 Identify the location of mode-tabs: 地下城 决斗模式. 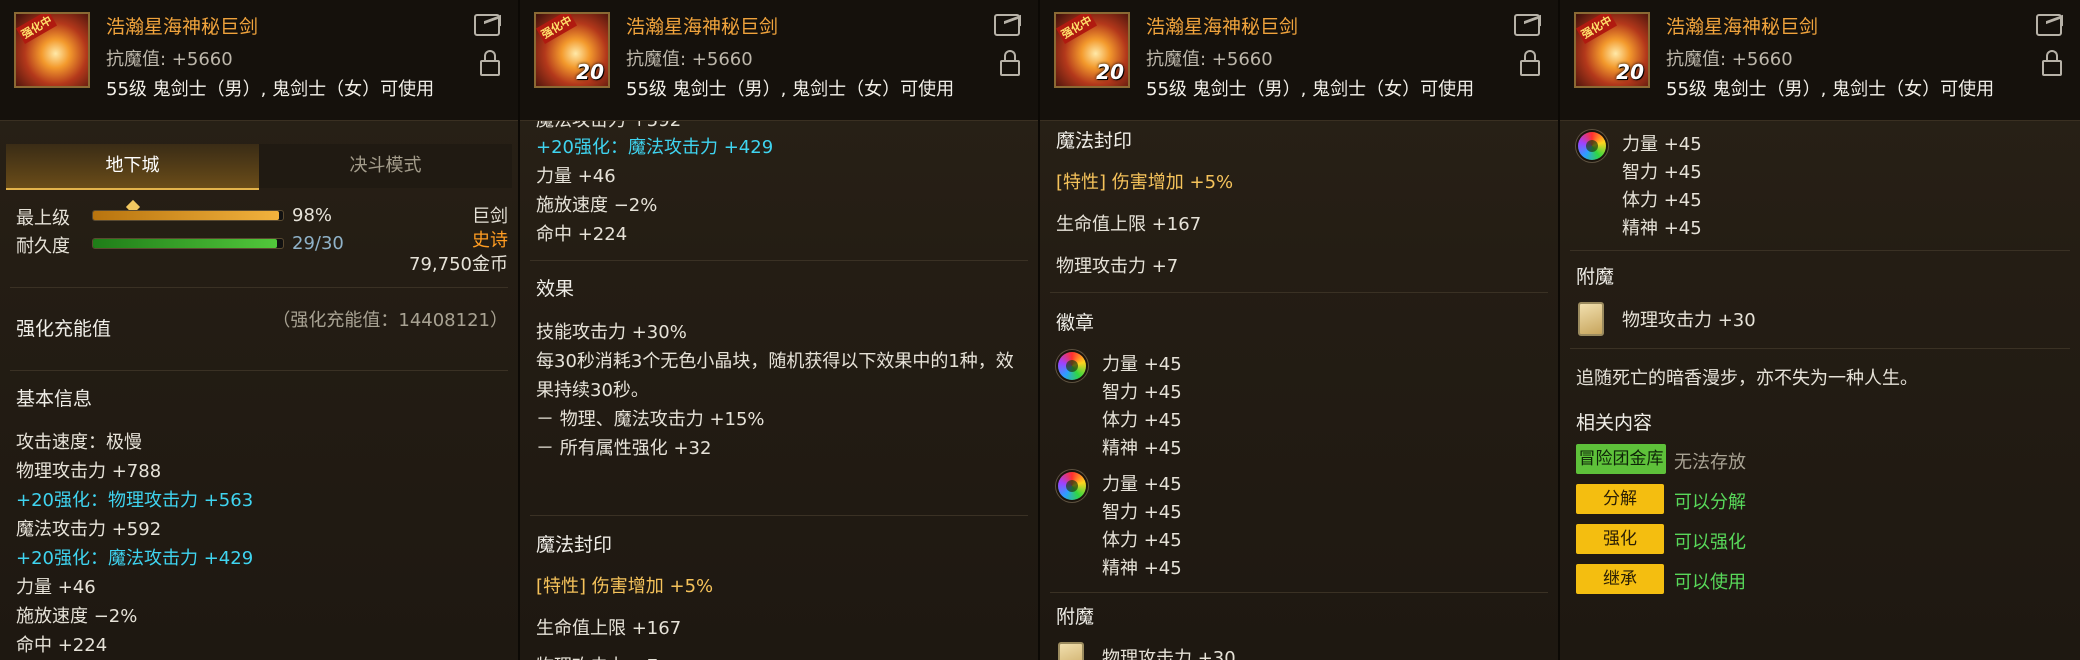
(259, 179).